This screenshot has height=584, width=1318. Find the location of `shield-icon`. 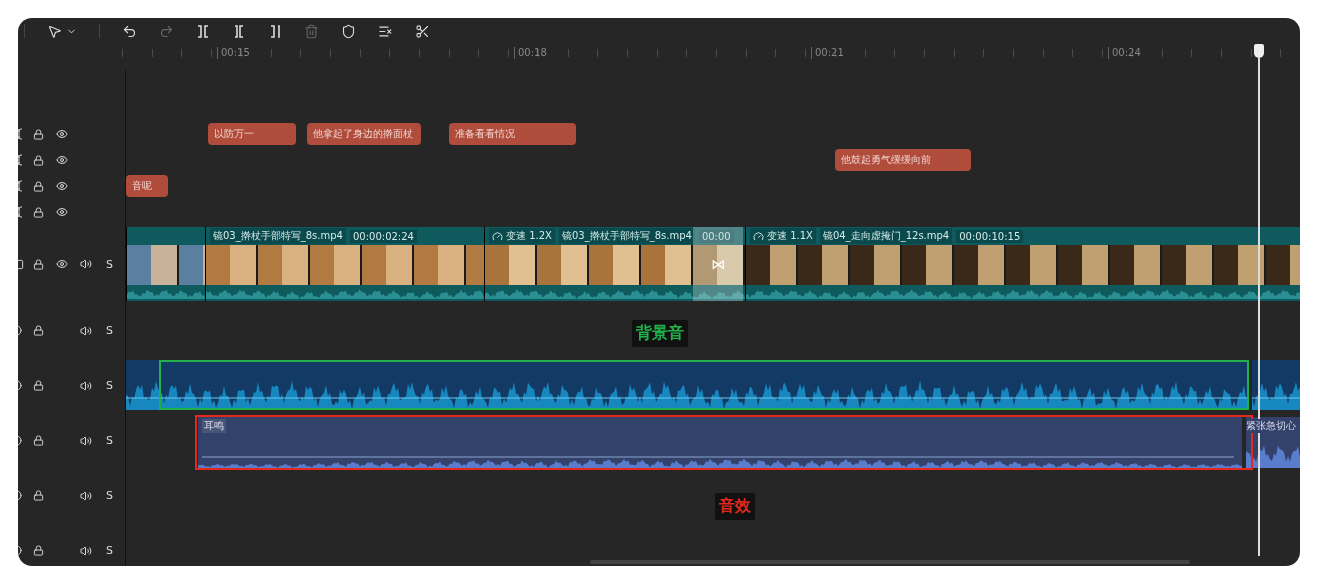

shield-icon is located at coordinates (348, 31).